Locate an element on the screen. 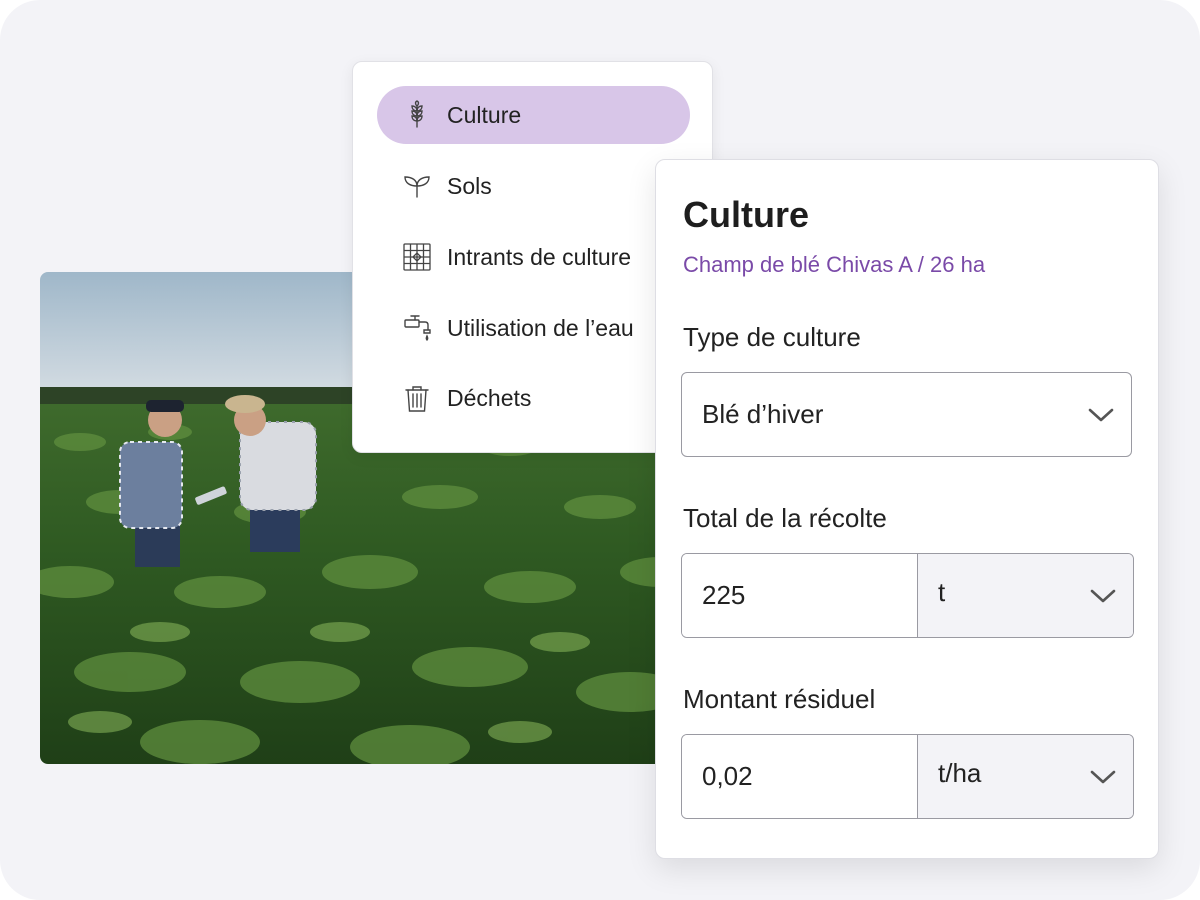  field-subtitle: Champ de blé Chivas A / 26 ha is located at coordinates (834, 264).